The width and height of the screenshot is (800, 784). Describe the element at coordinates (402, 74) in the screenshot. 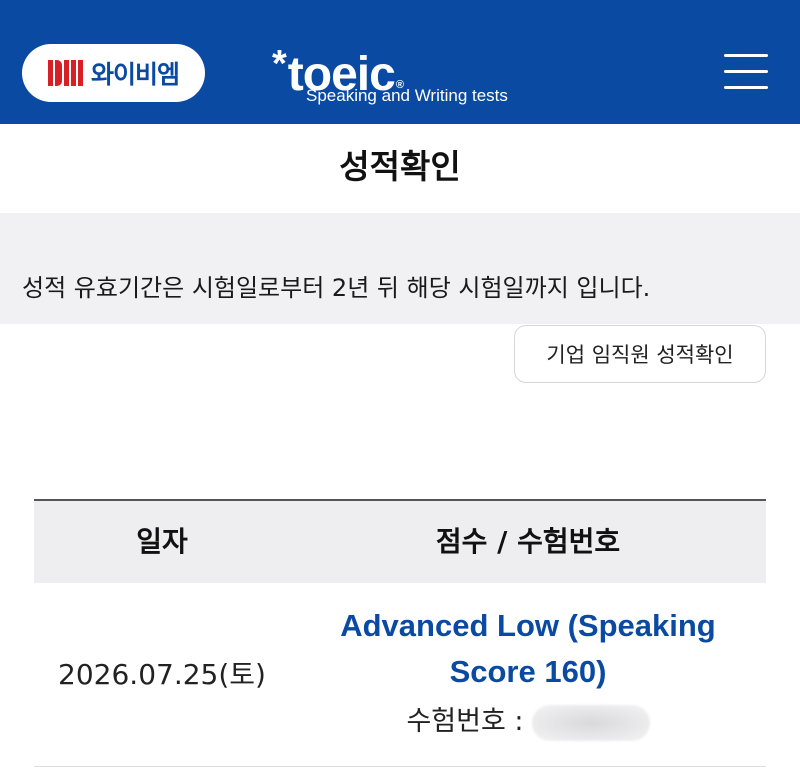

I see `toeic-logo: *toeic® Speaking and Writing tests` at that location.